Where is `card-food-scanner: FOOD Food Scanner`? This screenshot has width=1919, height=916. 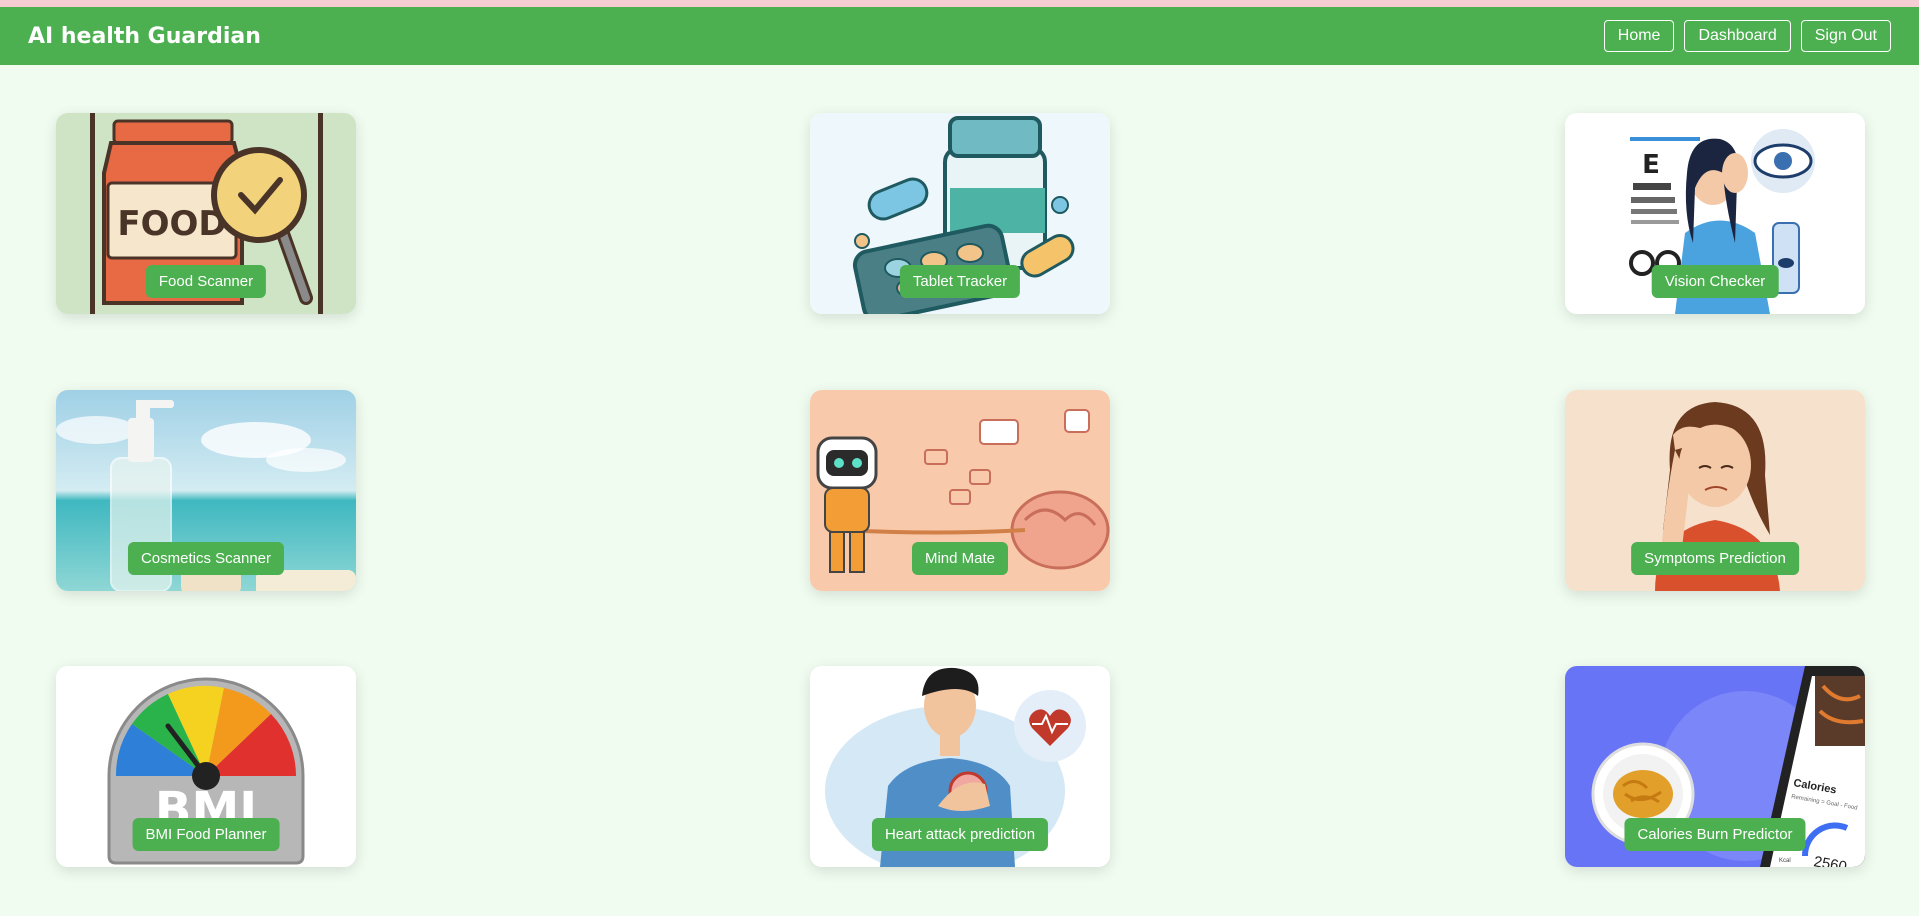
card-food-scanner: FOOD Food Scanner is located at coordinates (206, 213).